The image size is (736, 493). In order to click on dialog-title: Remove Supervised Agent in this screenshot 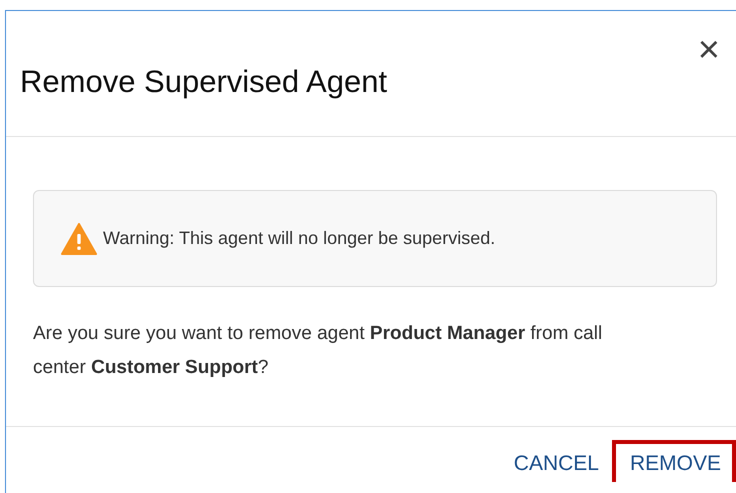, I will do `click(204, 82)`.